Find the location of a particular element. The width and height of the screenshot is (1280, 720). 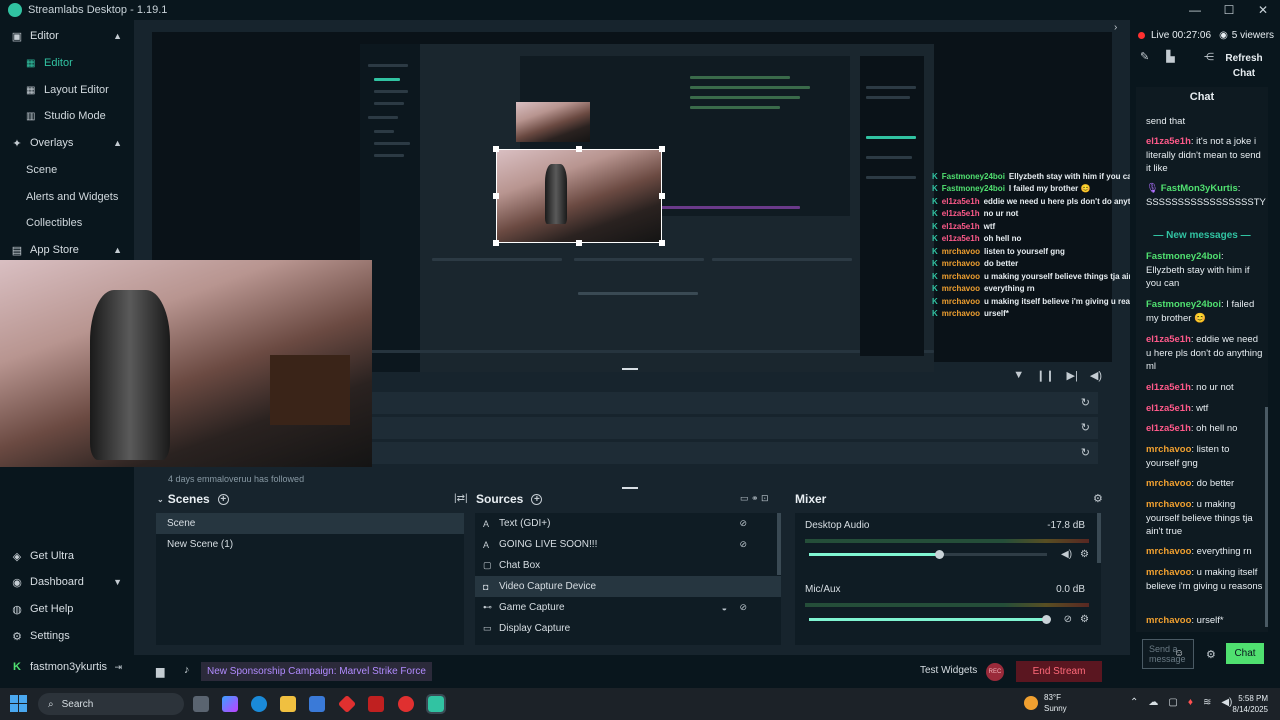

wifi-icon: ≋ is located at coordinates (1207, 702).